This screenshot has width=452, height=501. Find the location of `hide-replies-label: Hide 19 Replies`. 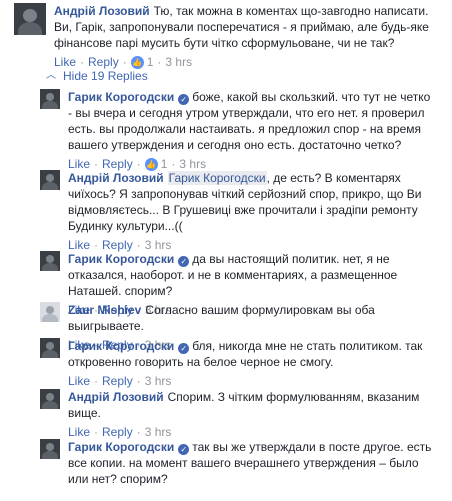

hide-replies-label: Hide 19 Replies is located at coordinates (105, 76).